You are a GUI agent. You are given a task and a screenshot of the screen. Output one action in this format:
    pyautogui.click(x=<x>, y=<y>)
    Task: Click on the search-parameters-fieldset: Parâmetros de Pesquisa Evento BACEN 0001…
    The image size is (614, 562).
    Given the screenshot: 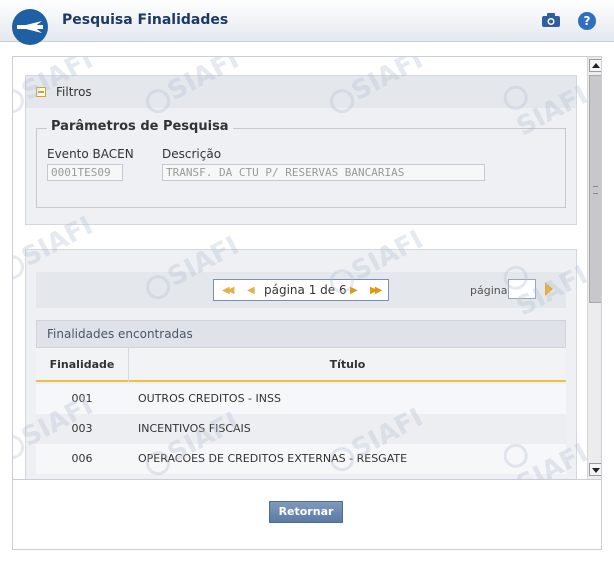 What is the action you would take?
    pyautogui.click(x=301, y=163)
    